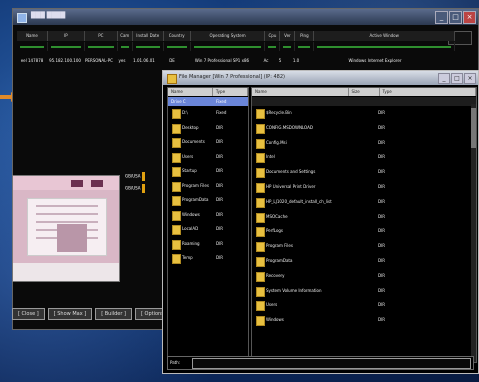 Image resolution: width=479 pixels, height=382 pixels. I want to click on item-name: LocalAD, so click(190, 228).